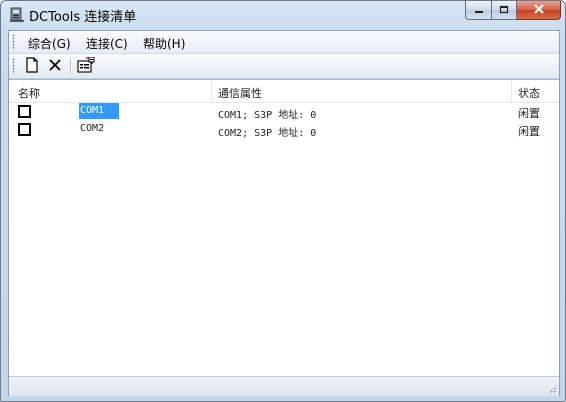 The image size is (566, 402). What do you see at coordinates (284, 386) in the screenshot?
I see `status-bar` at bounding box center [284, 386].